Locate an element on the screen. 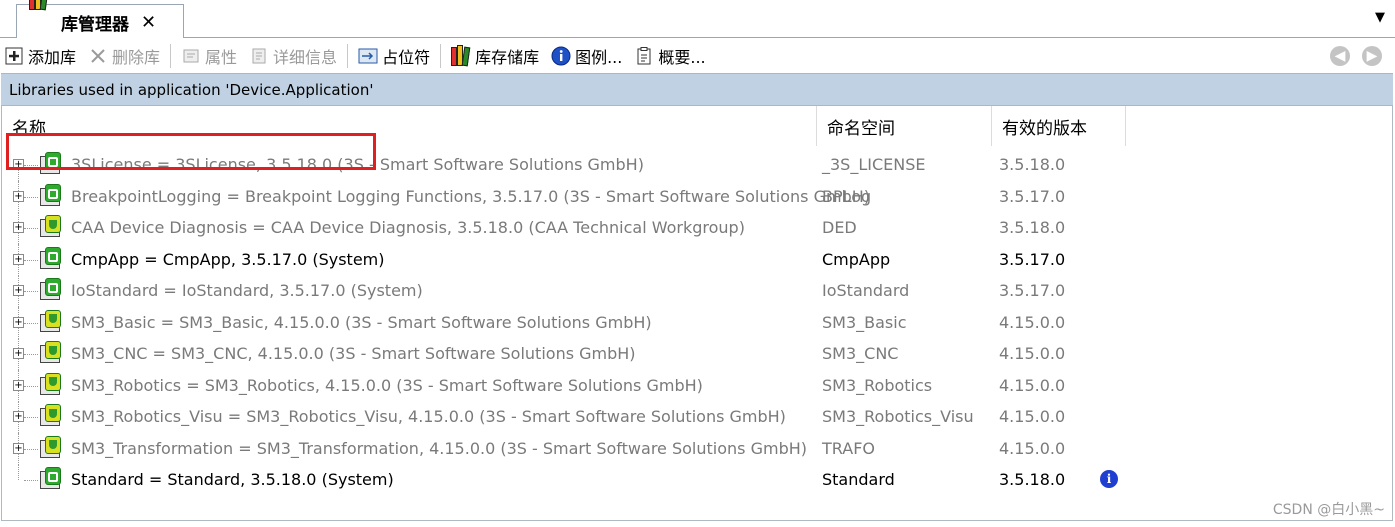 The image size is (1395, 527). tab-library-manager: 库管理器 ✕ is located at coordinates (100, 19).